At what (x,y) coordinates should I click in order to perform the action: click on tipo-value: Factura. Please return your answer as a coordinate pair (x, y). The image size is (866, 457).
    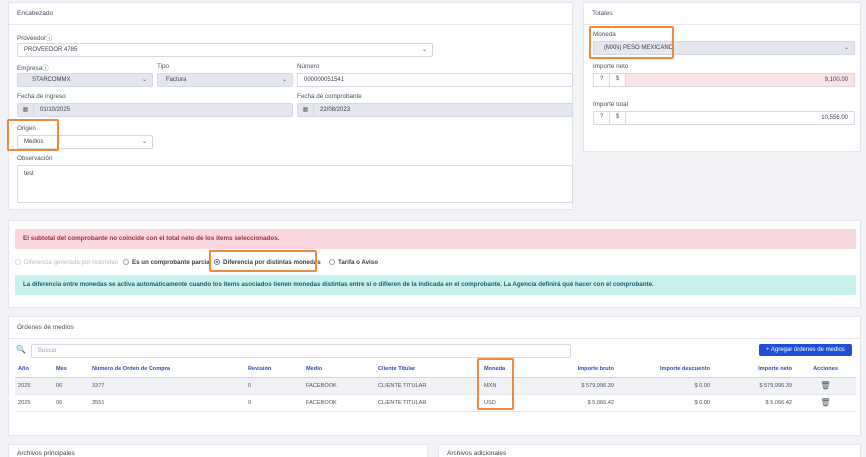
    Looking at the image, I should click on (176, 80).